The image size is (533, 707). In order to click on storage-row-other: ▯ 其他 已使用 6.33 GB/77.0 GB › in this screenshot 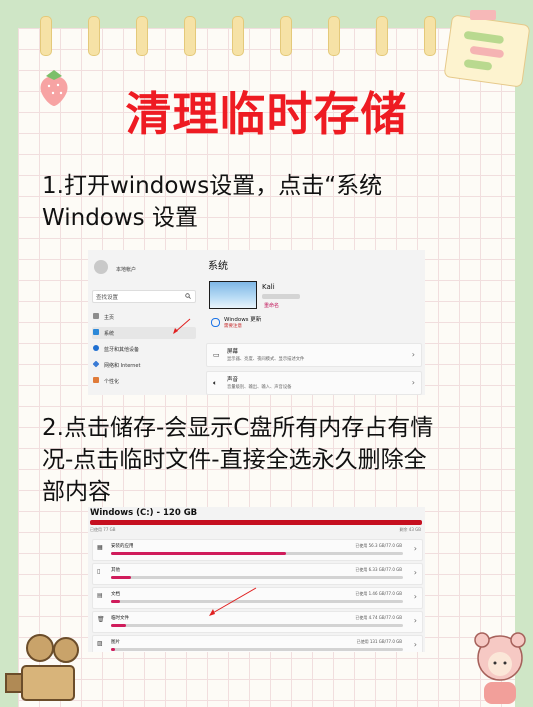, I will do `click(257, 574)`.